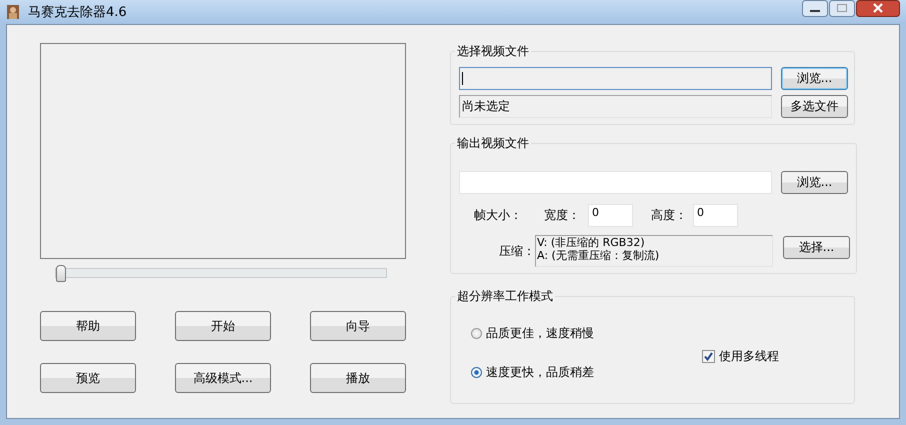  Describe the element at coordinates (13, 12) in the screenshot. I see `app-icon` at that location.